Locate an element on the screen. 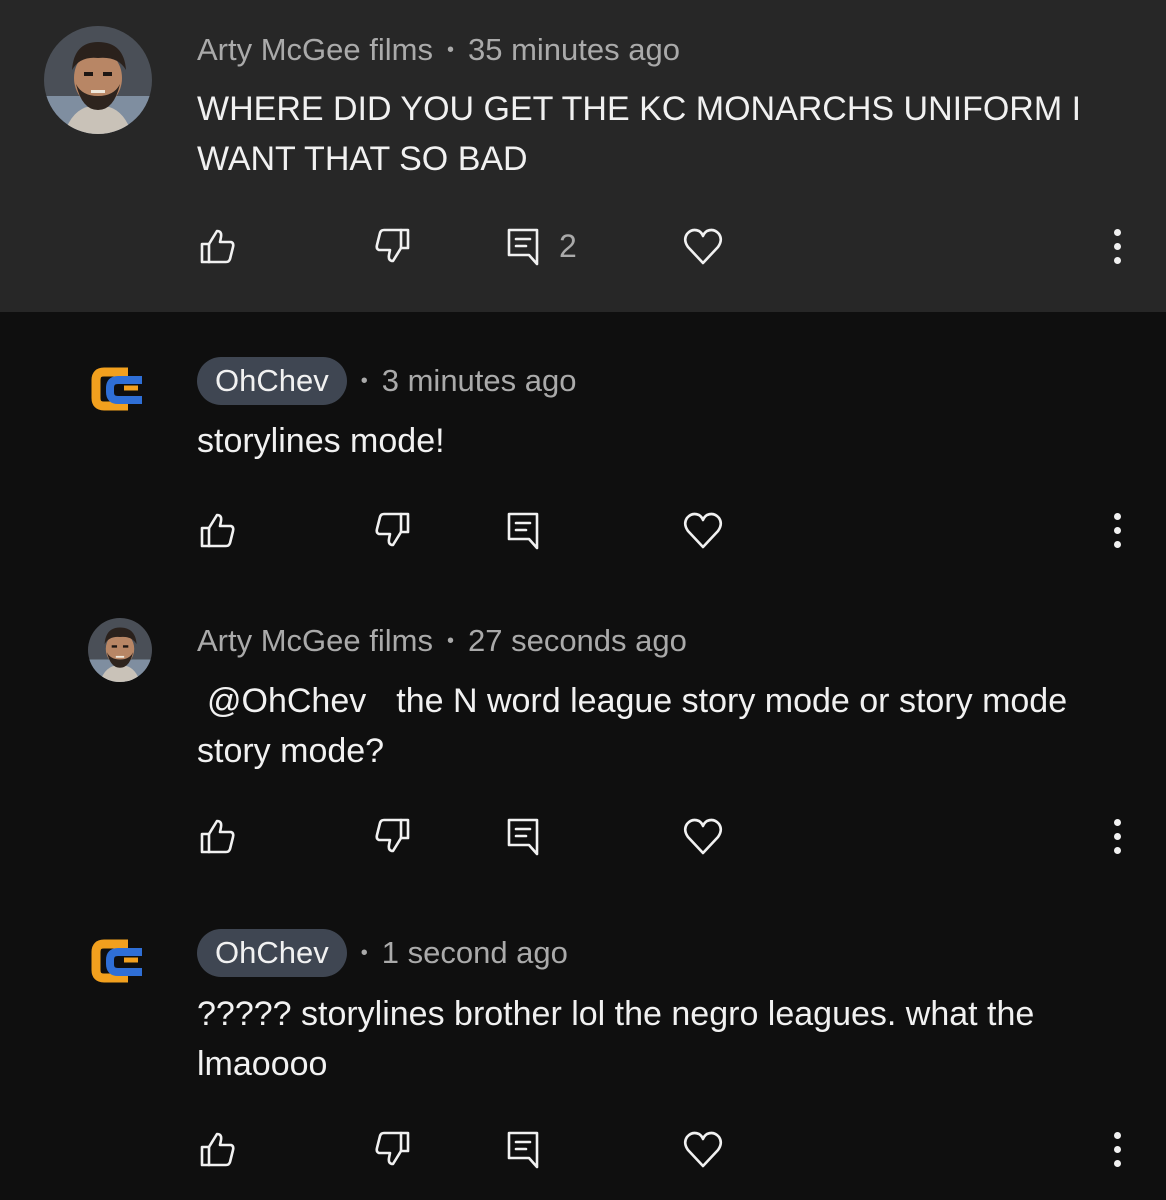 This screenshot has height=1200, width=1166. reply-button: 2 is located at coordinates (541, 246).